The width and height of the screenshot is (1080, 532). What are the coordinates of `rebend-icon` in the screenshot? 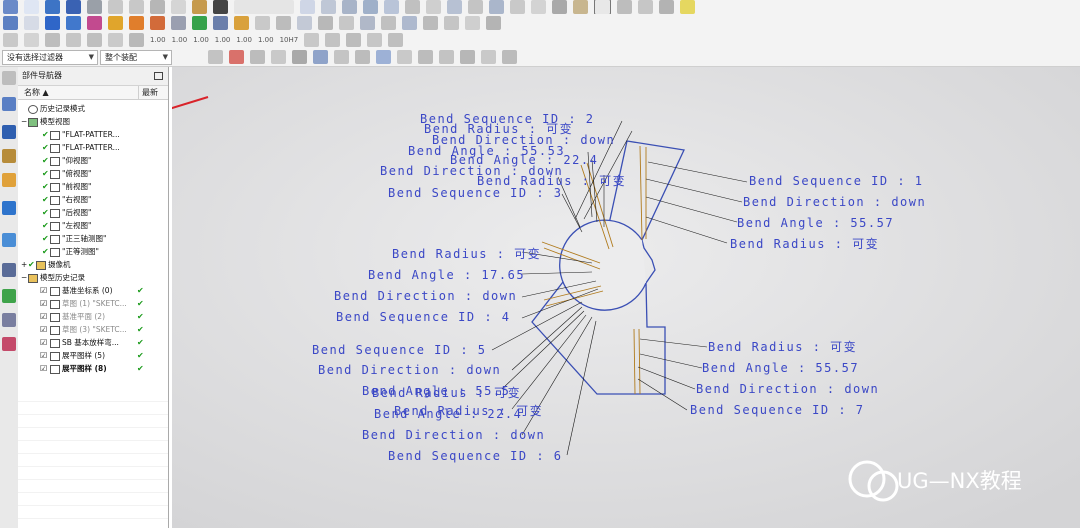 It's located at (559, 7).